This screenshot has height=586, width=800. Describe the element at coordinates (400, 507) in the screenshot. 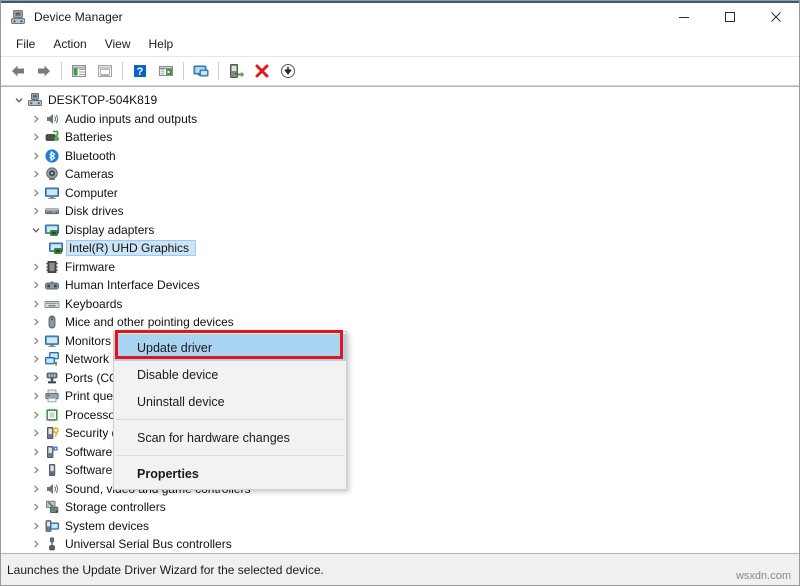

I see `tree-item-storage-controllers: Storage controllers` at that location.